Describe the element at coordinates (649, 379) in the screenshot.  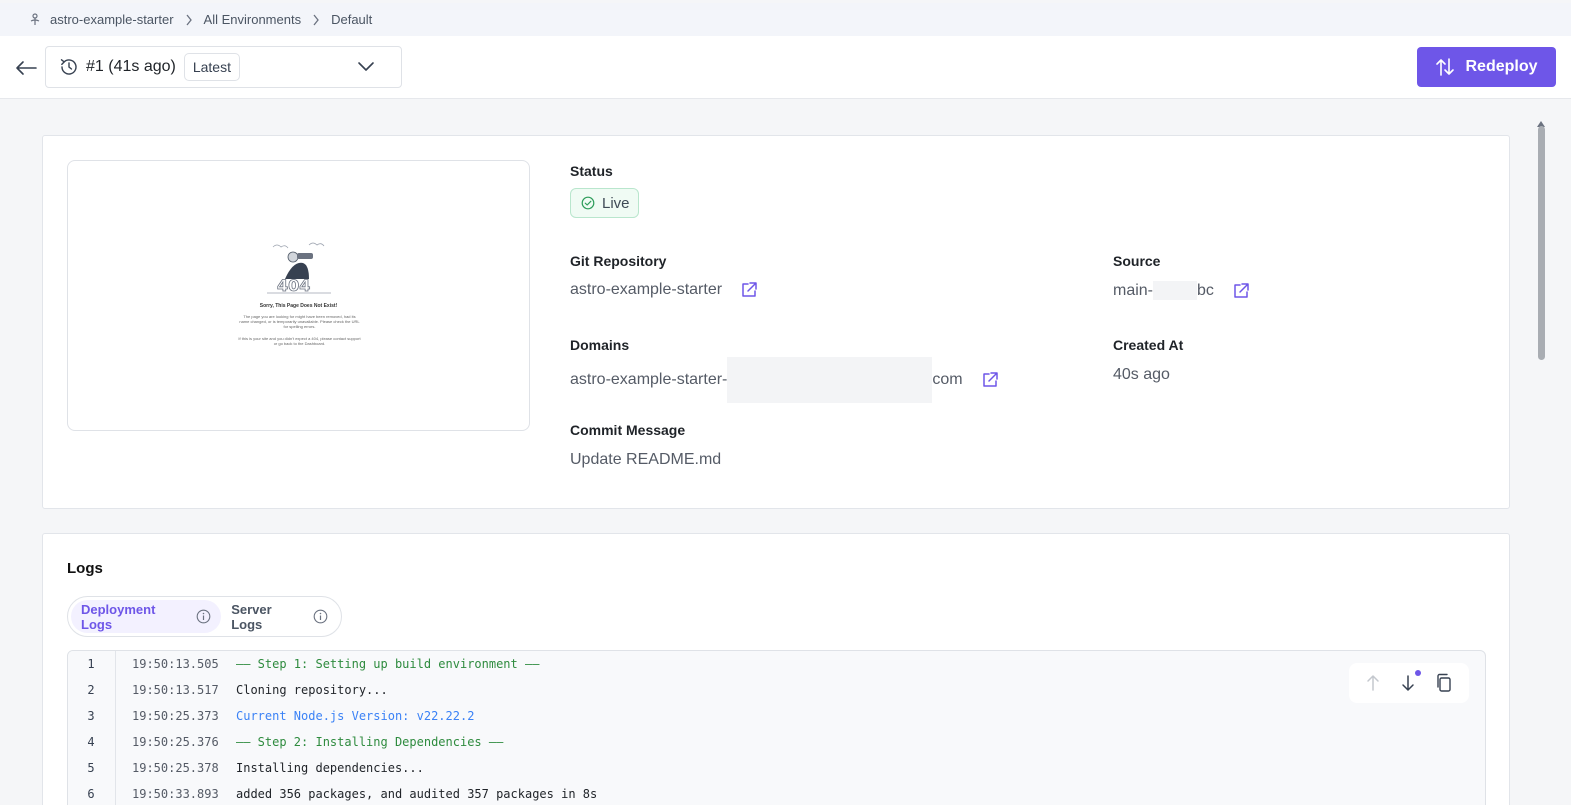
I see `domain-value-prefix: astro-example-starter-` at that location.